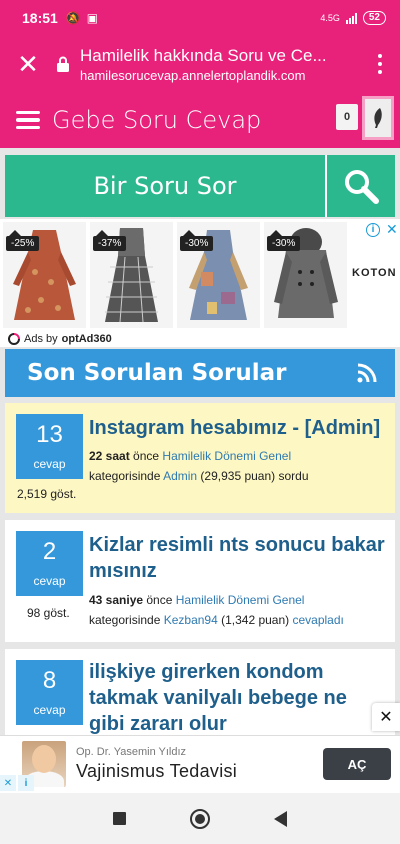 This screenshot has width=400, height=844. I want to click on answer-count: 8, so click(49, 680).